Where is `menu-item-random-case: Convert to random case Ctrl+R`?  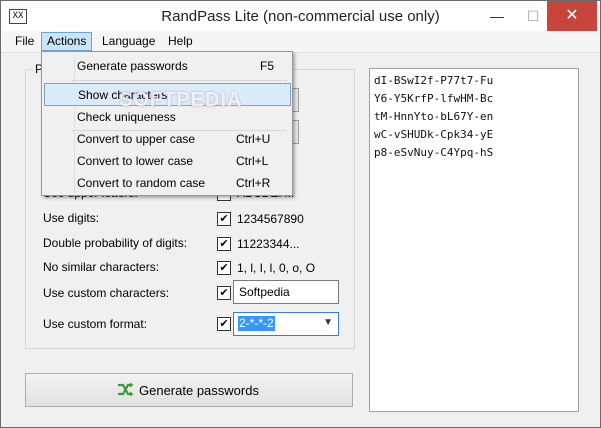
menu-item-random-case: Convert to random case Ctrl+R is located at coordinates (166, 182).